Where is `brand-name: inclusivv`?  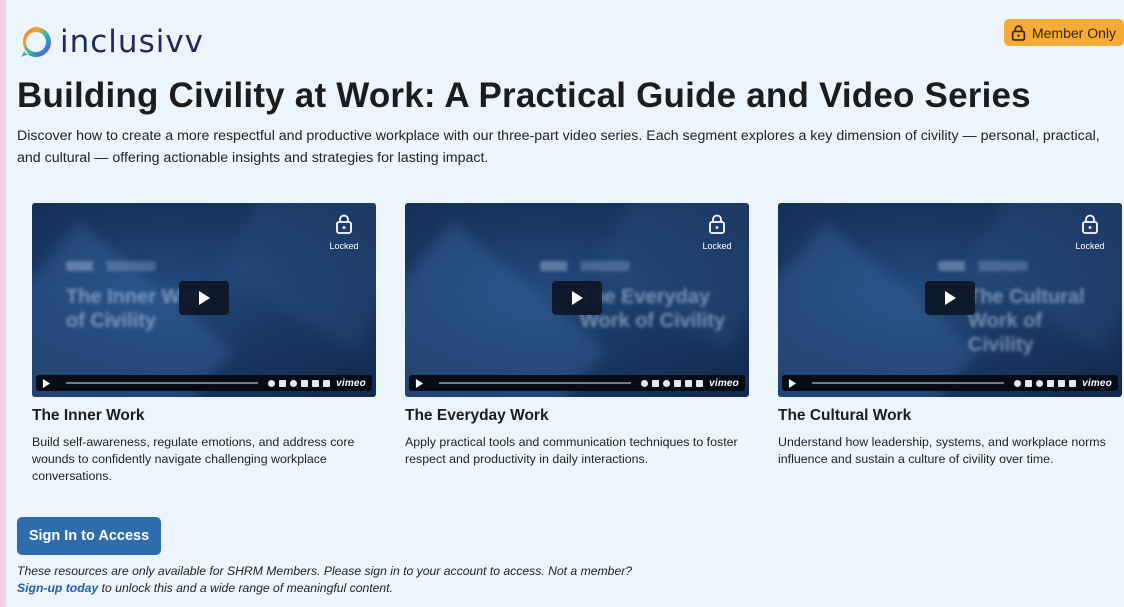 brand-name: inclusivv is located at coordinates (132, 42).